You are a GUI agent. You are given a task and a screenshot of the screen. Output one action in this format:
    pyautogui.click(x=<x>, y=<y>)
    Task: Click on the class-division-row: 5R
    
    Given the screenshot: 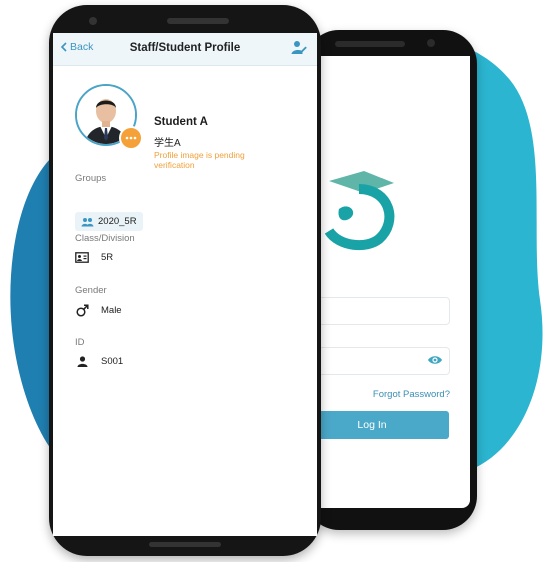 What is the action you would take?
    pyautogui.click(x=94, y=257)
    